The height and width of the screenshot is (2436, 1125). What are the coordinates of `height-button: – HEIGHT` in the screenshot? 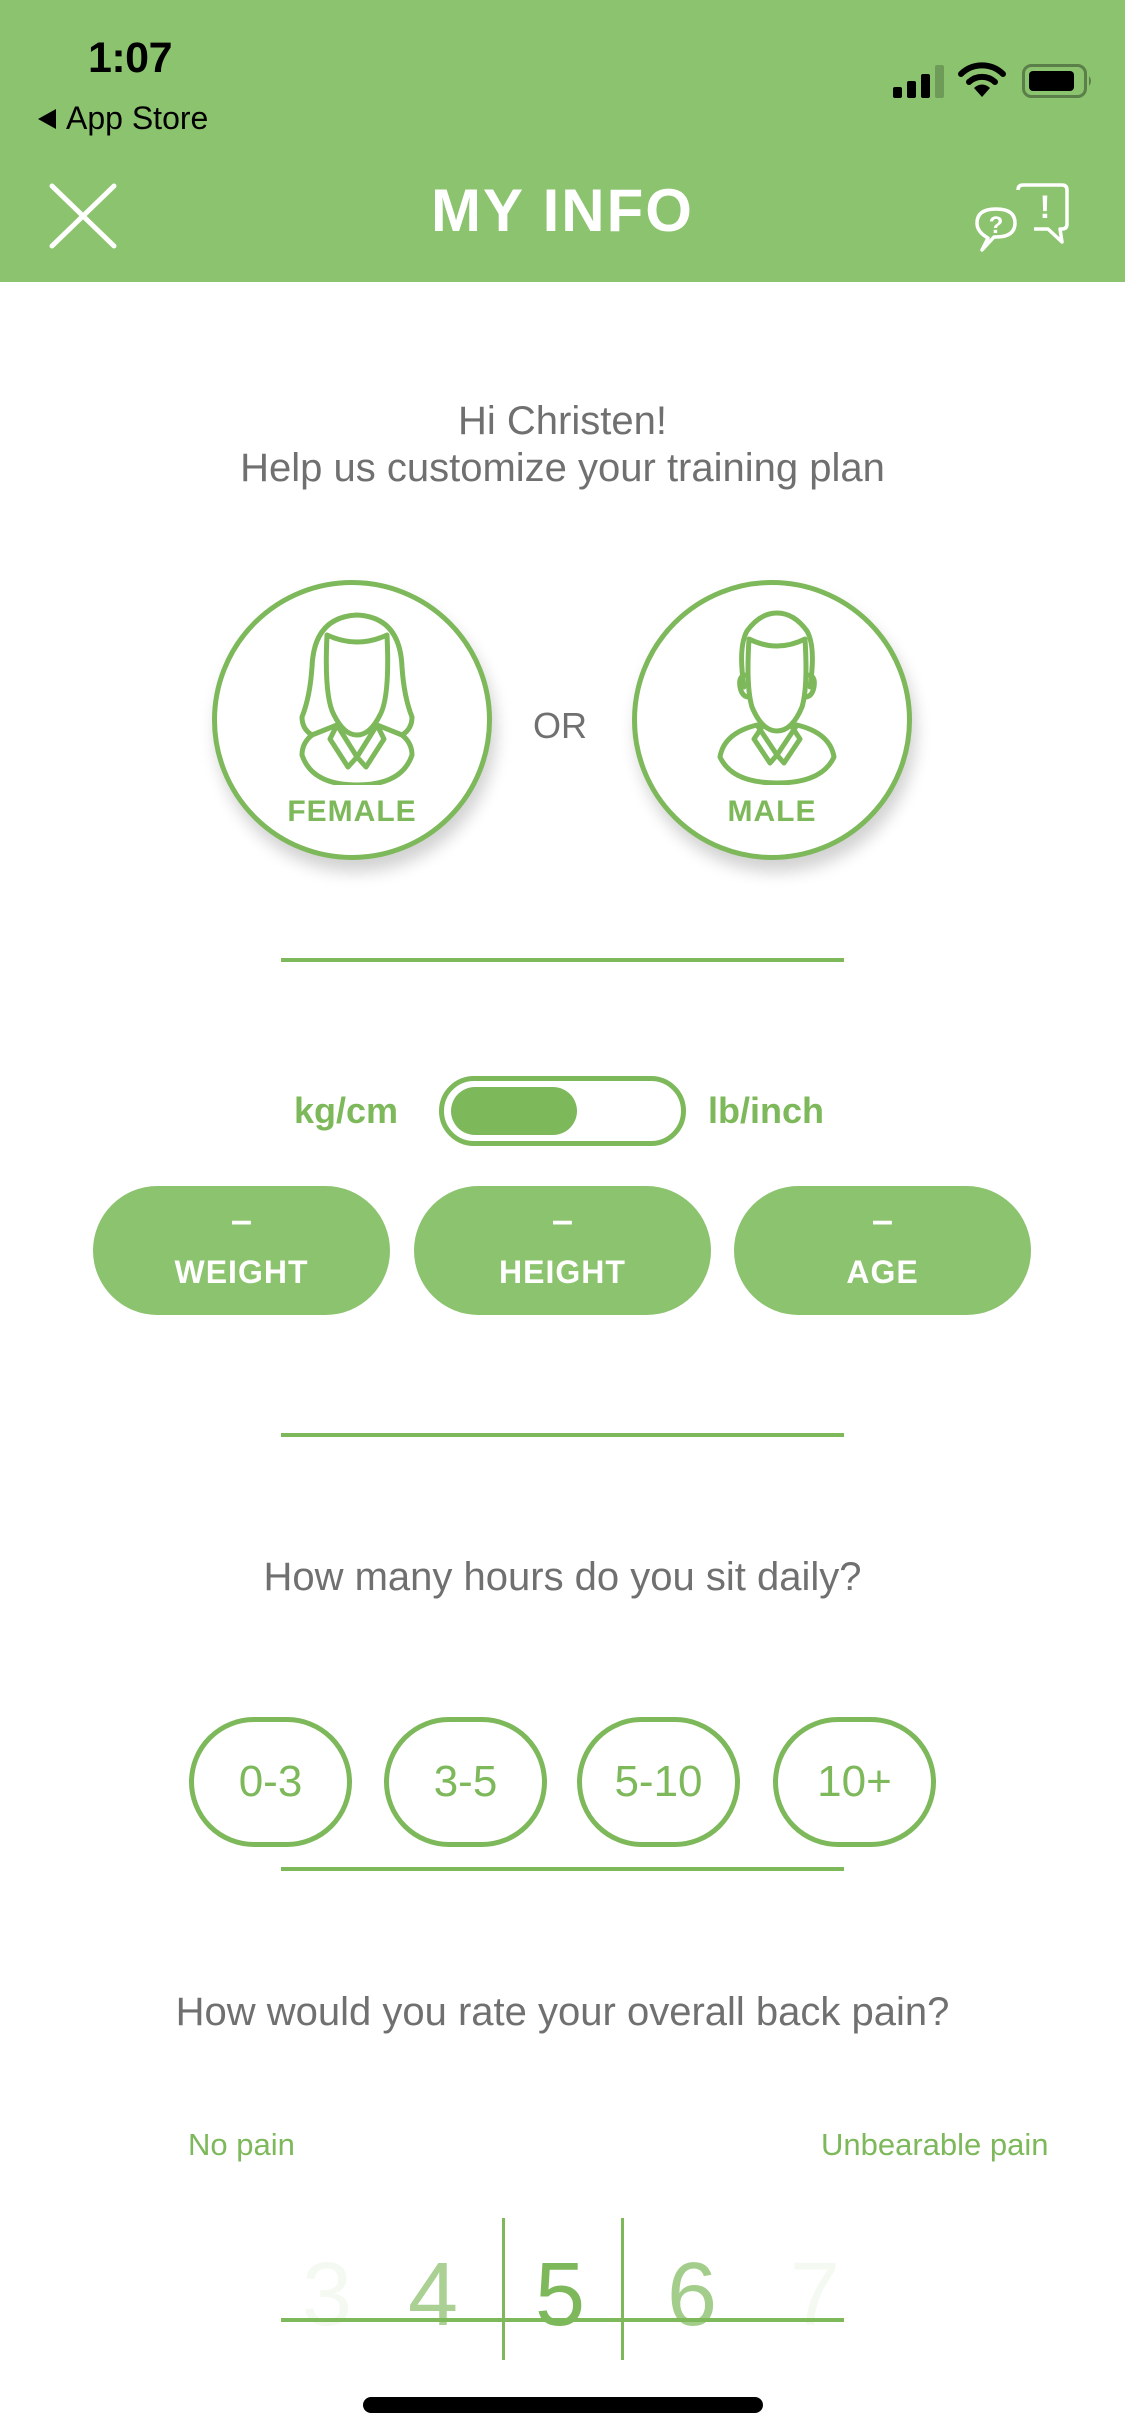 It's located at (562, 1250).